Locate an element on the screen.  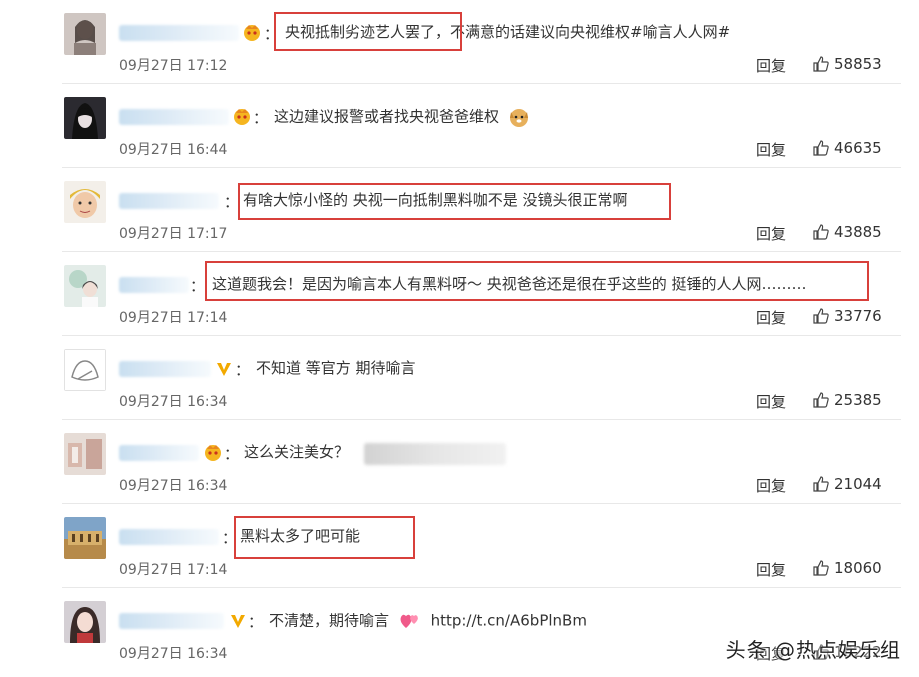
blurred-image is located at coordinates (435, 454).